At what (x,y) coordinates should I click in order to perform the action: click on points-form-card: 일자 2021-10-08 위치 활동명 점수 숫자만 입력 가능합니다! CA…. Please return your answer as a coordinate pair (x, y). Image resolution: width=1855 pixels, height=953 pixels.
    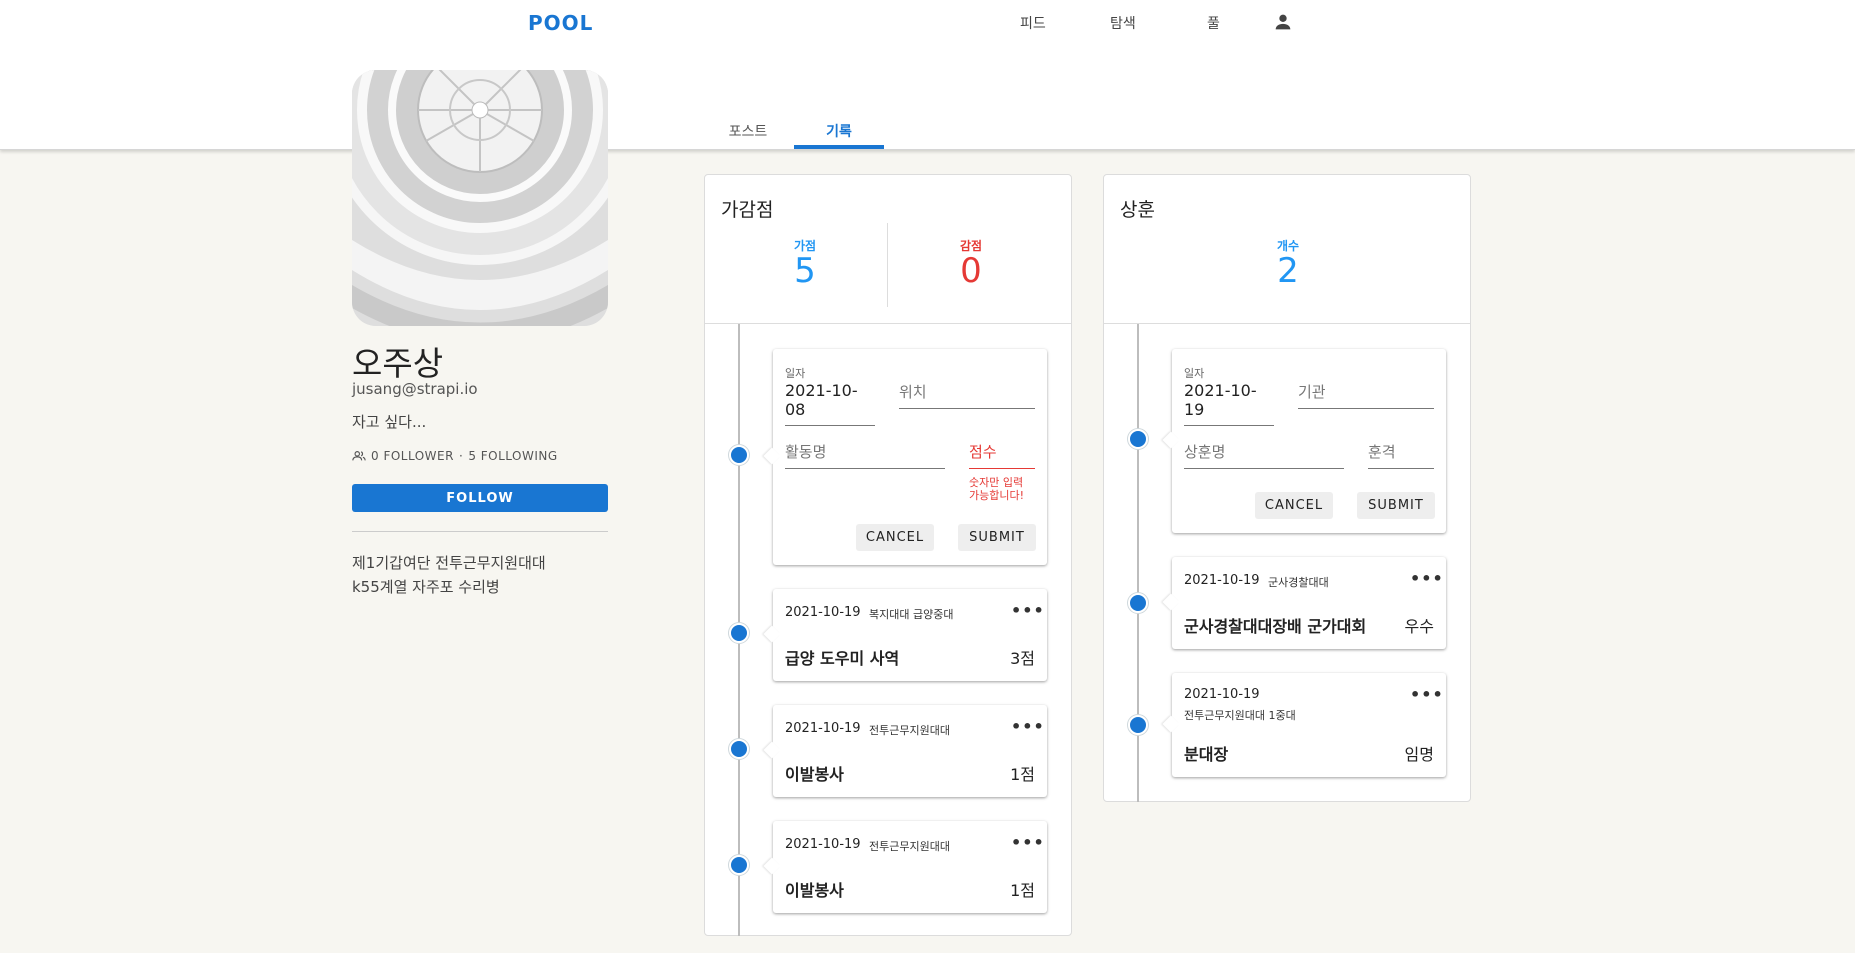
    Looking at the image, I should click on (910, 457).